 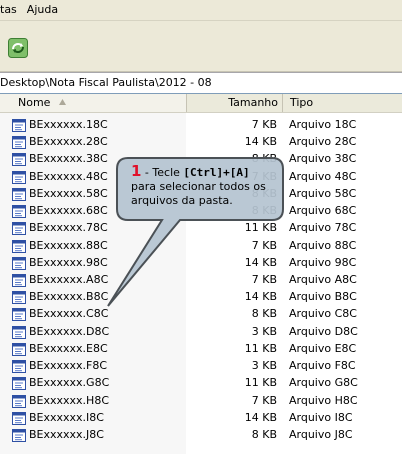 What do you see at coordinates (201, 177) in the screenshot?
I see `file-row: BExxxxxx.48C 7 KB Arquivo 48C` at bounding box center [201, 177].